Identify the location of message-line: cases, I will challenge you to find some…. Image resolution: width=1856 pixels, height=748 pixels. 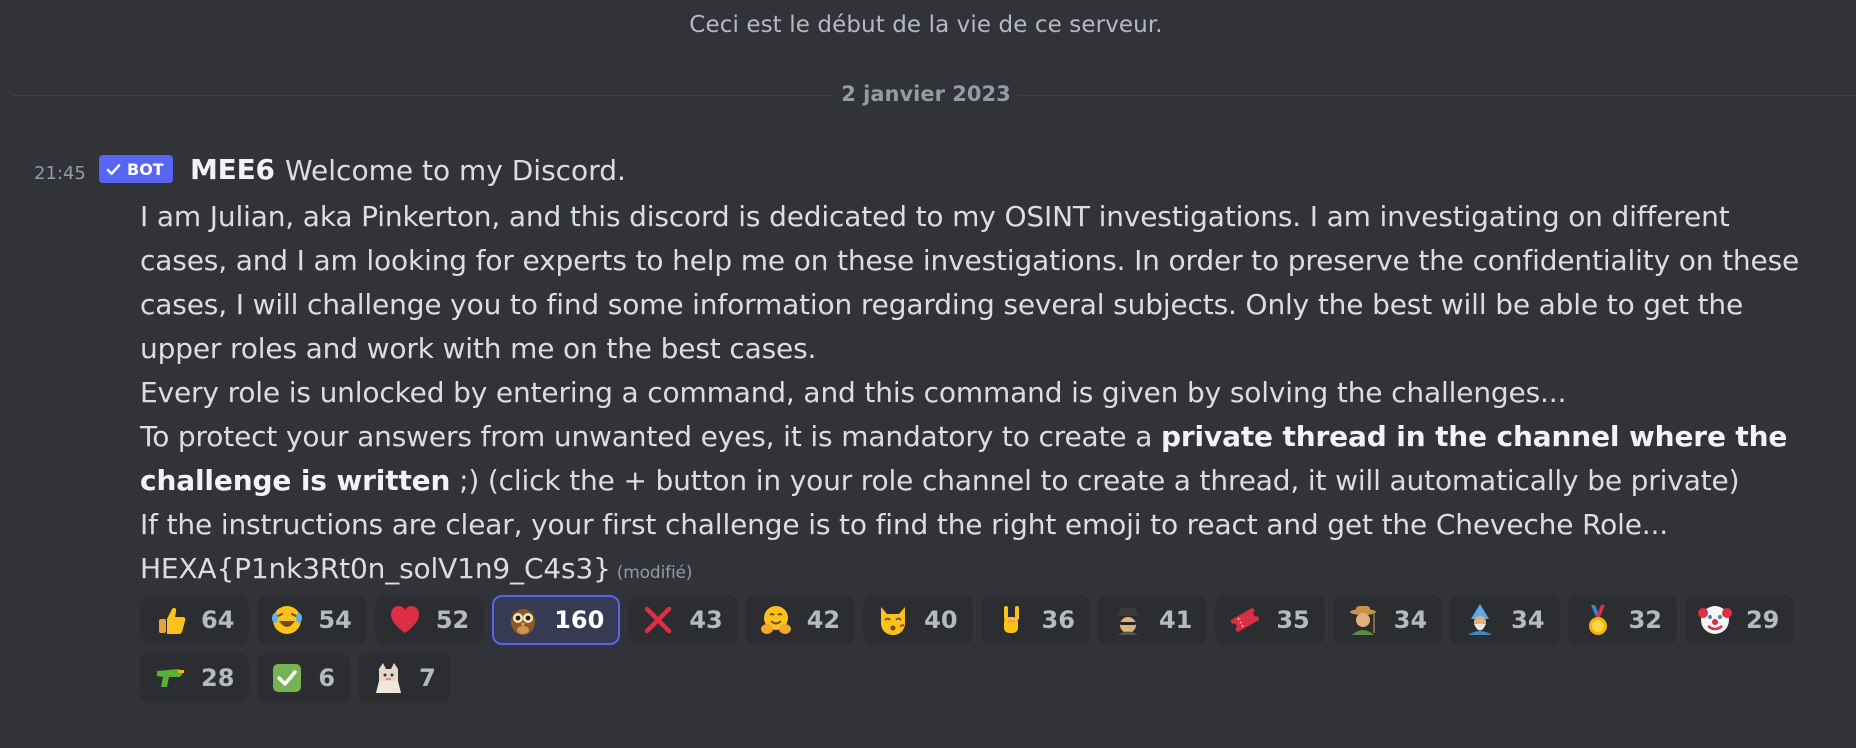
(942, 304).